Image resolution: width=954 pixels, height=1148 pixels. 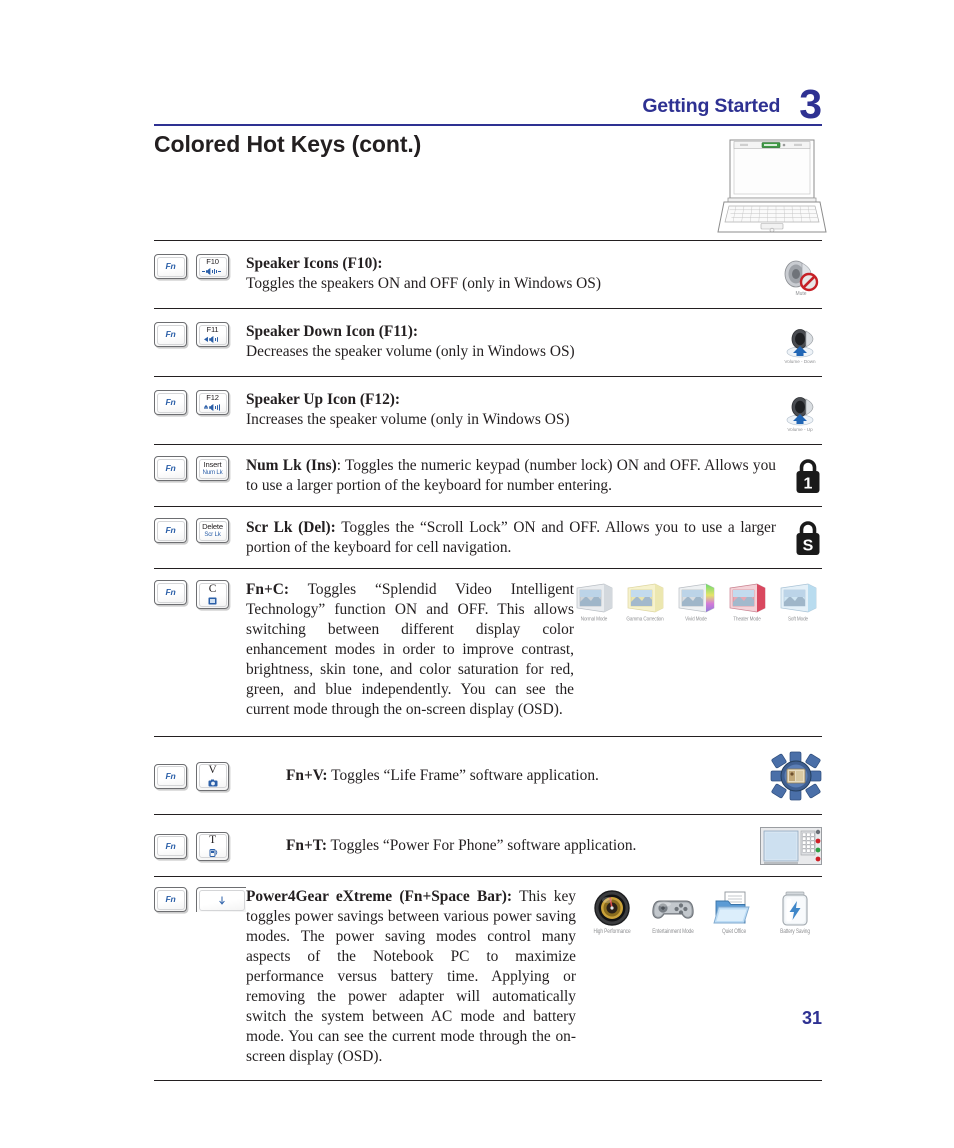 I want to click on row-icon: S, so click(x=800, y=537).